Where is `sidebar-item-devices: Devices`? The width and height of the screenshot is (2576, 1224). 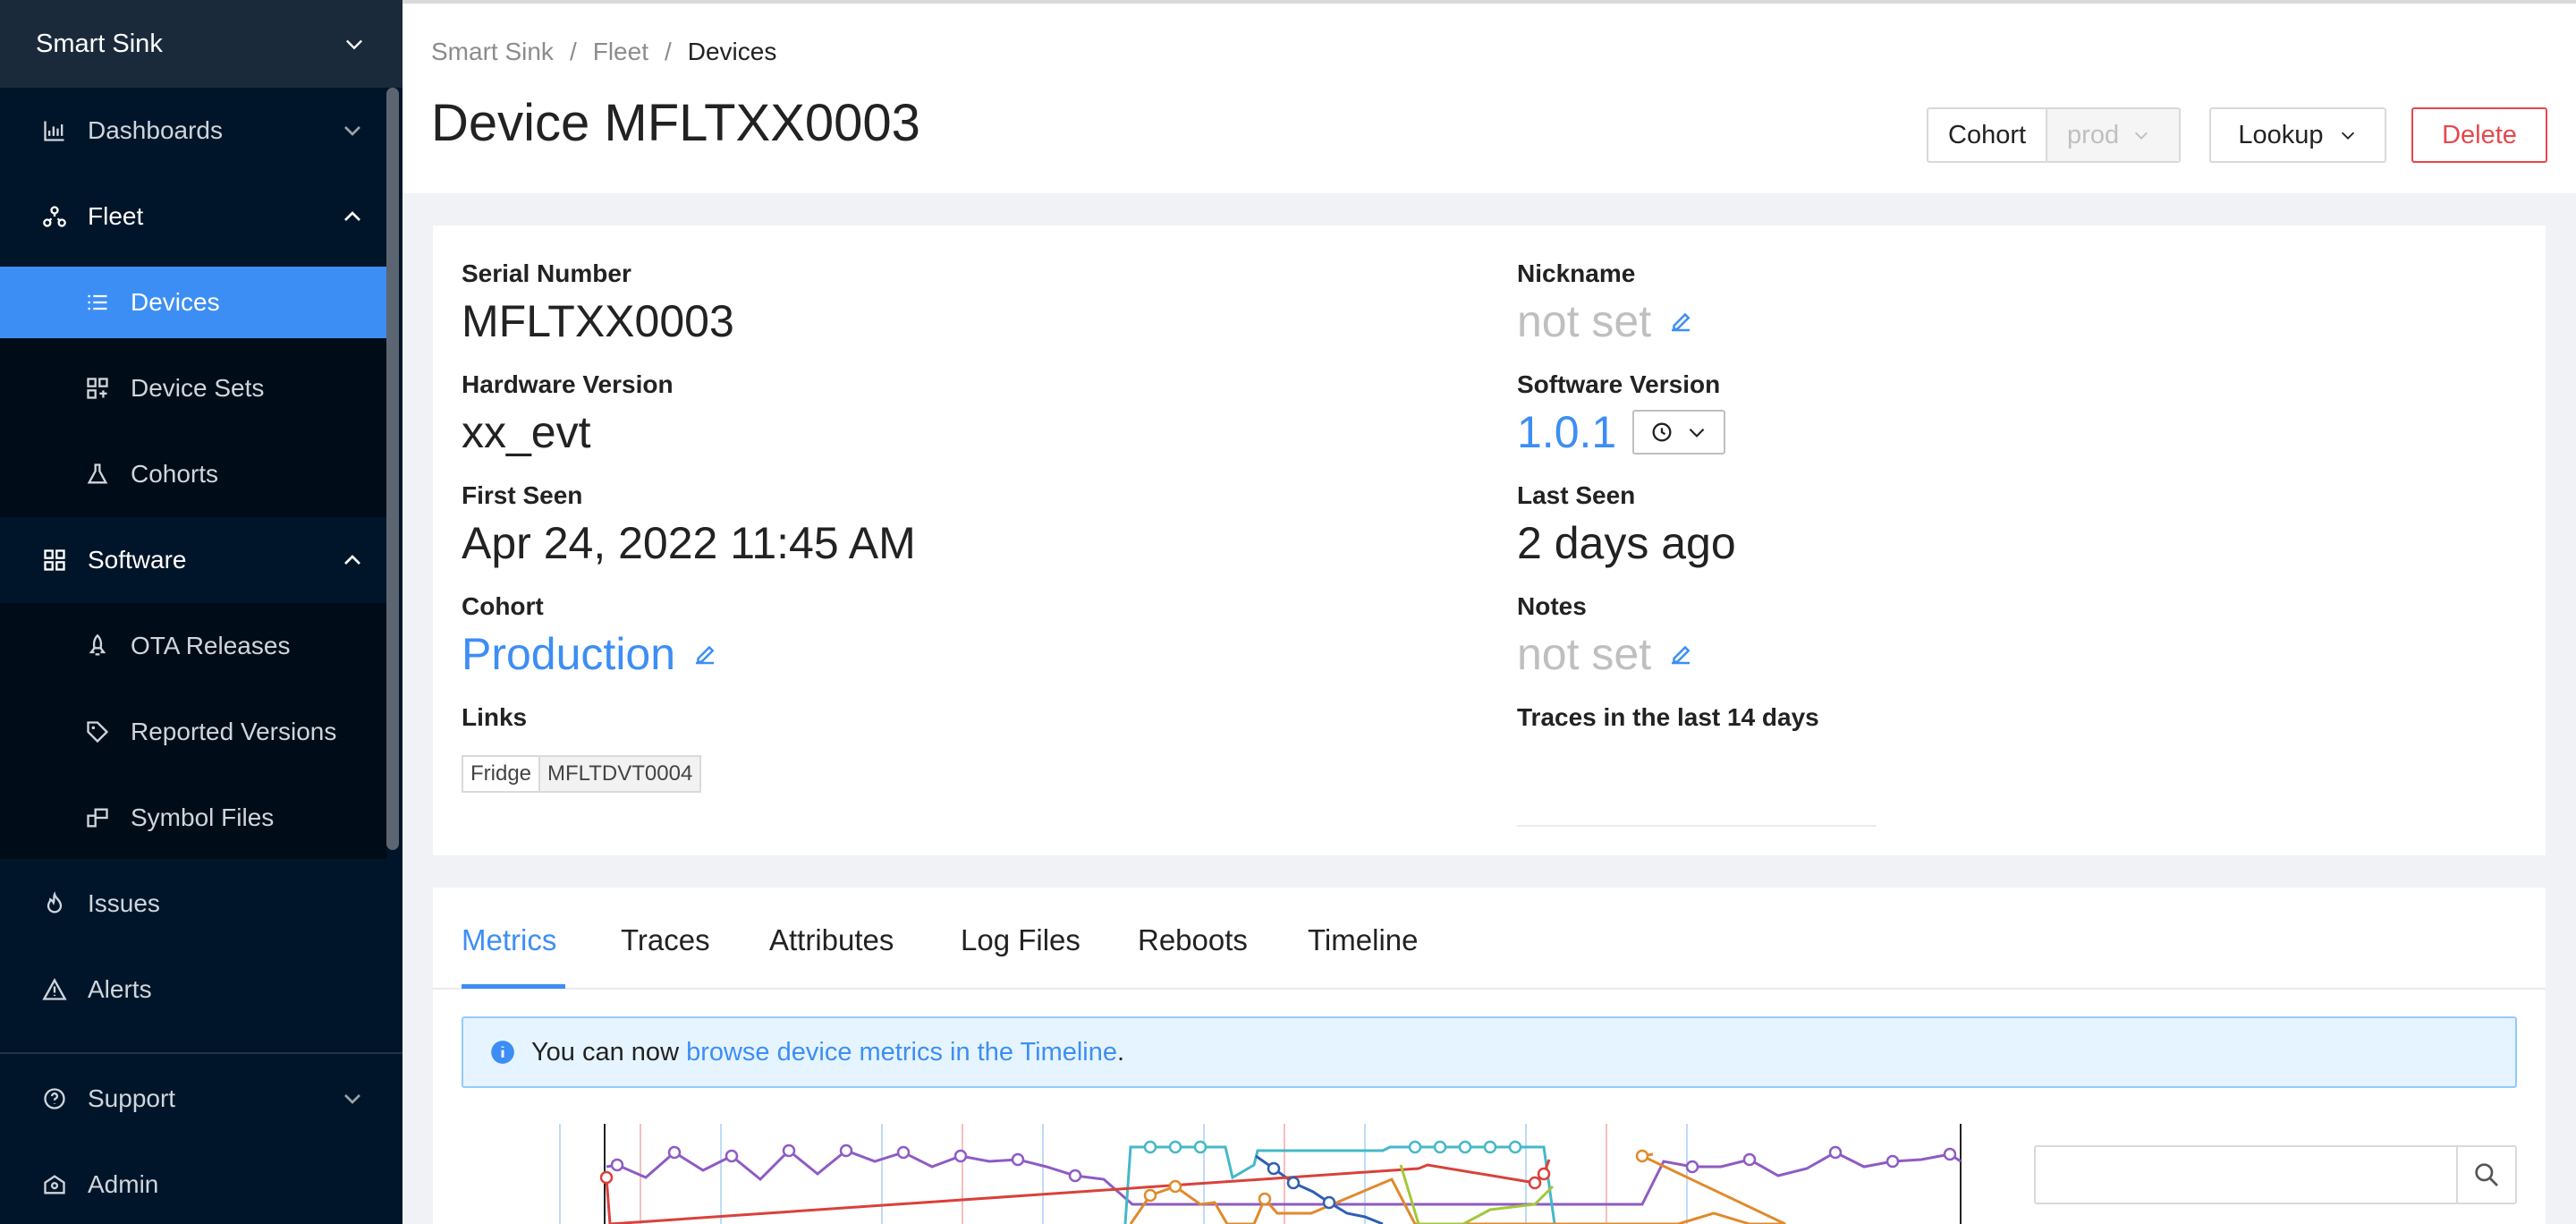
sidebar-item-devices: Devices is located at coordinates (193, 303).